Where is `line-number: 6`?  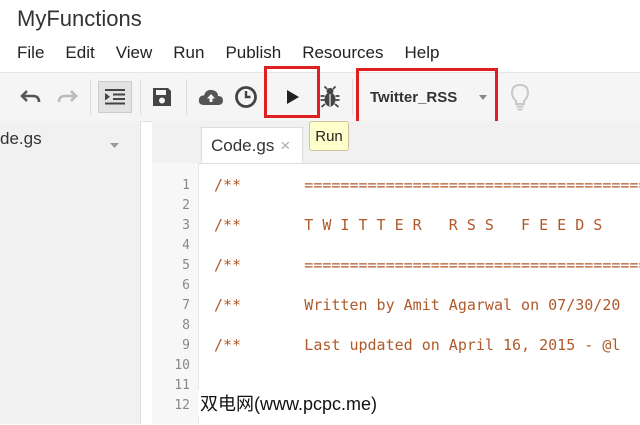 line-number: 6 is located at coordinates (186, 285).